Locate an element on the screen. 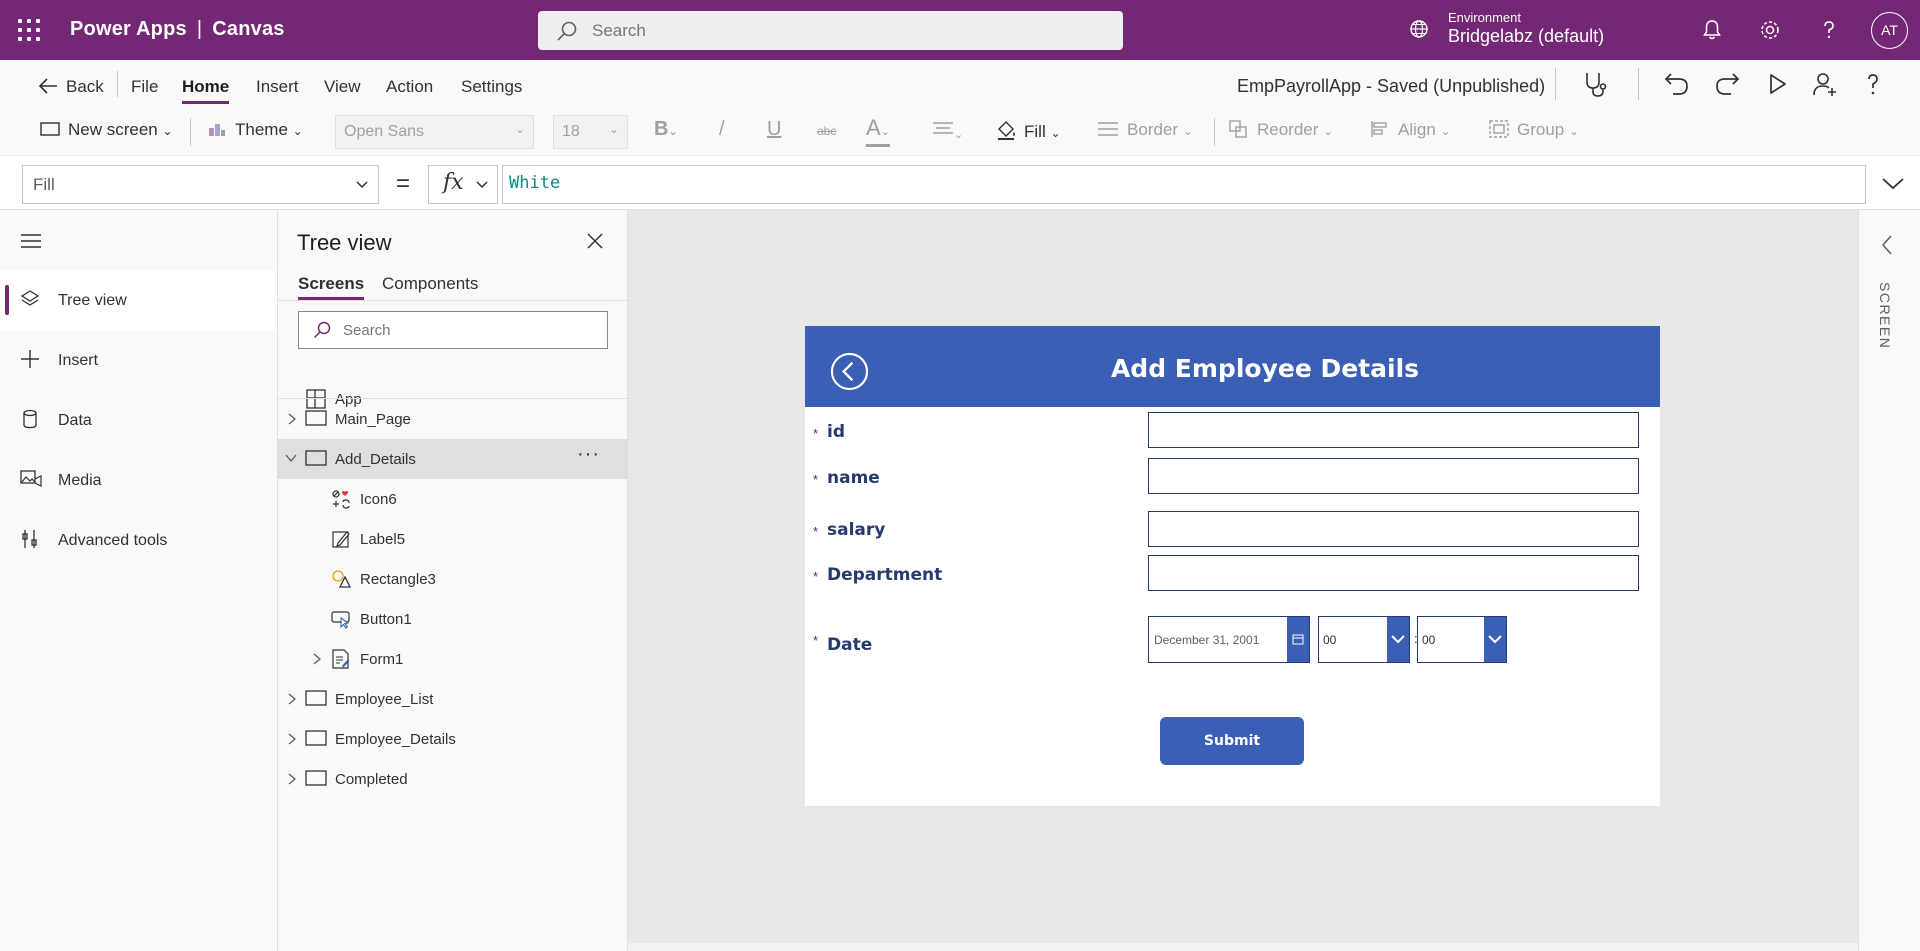  tree-node-control: Label5 is located at coordinates (452, 539).